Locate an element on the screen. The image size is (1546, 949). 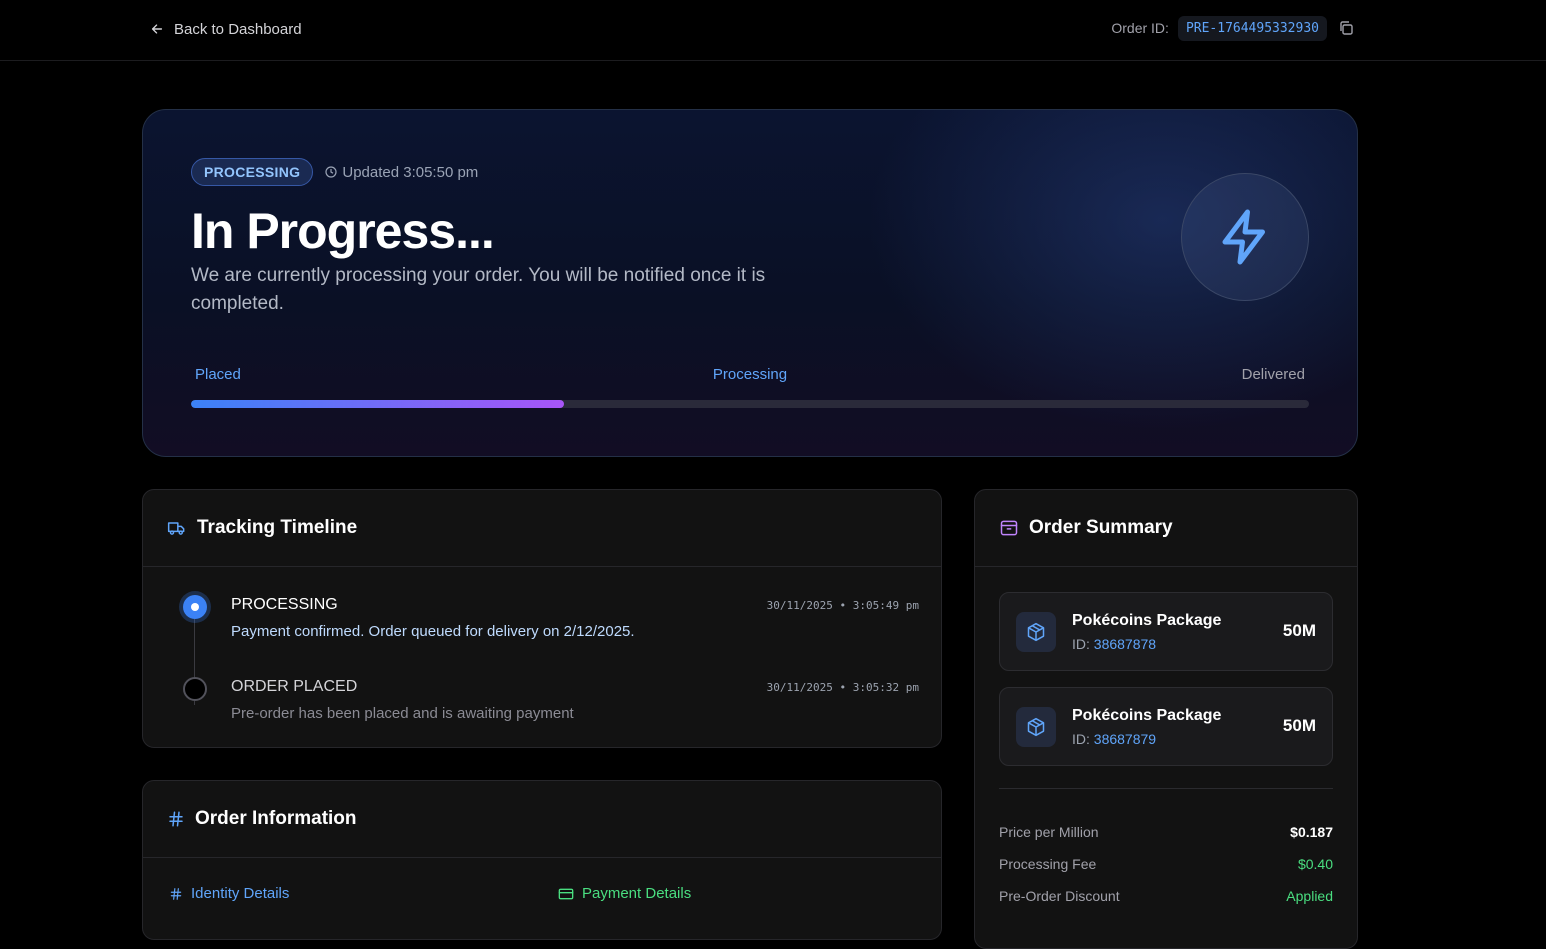
progress-bar is located at coordinates (750, 404).